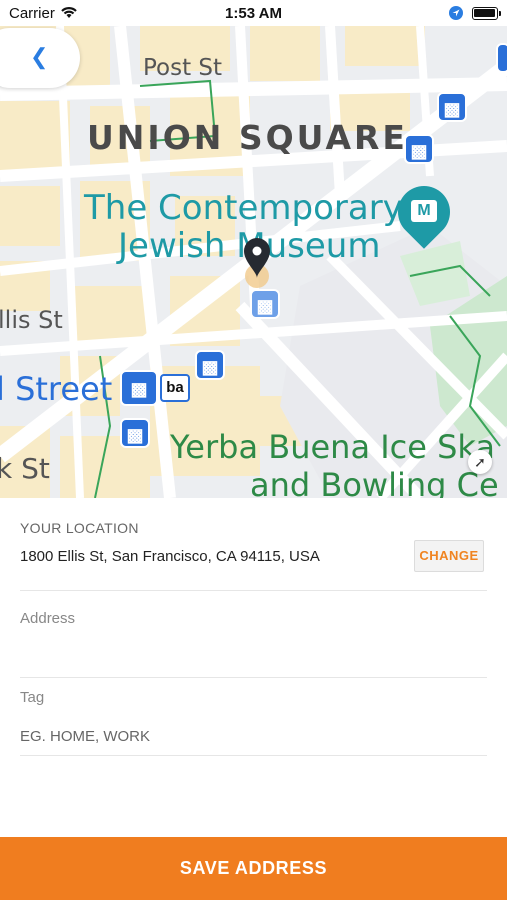 The width and height of the screenshot is (507, 900). What do you see at coordinates (501, 58) in the screenshot?
I see `tram-stop-icon` at bounding box center [501, 58].